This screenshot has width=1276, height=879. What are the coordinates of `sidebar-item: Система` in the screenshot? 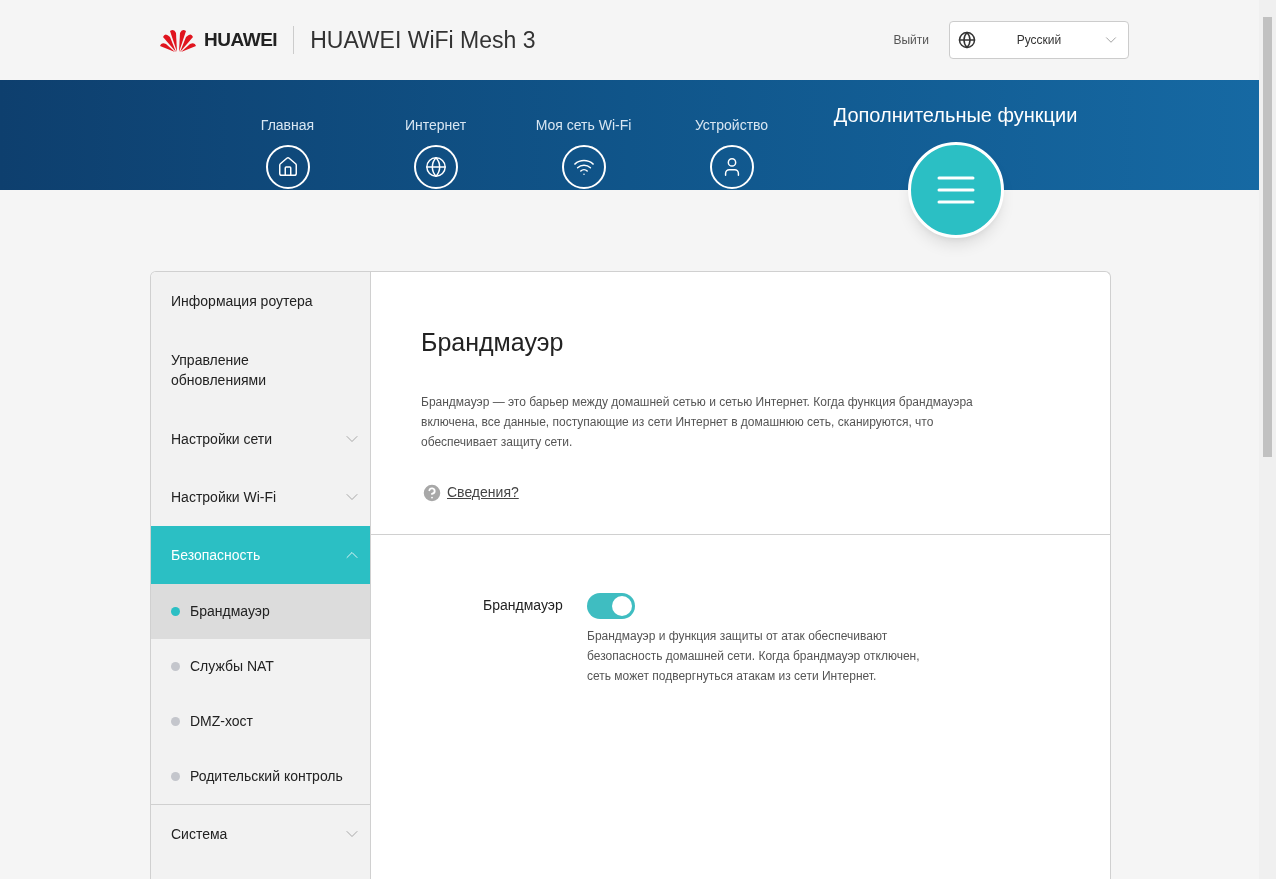 It's located at (260, 834).